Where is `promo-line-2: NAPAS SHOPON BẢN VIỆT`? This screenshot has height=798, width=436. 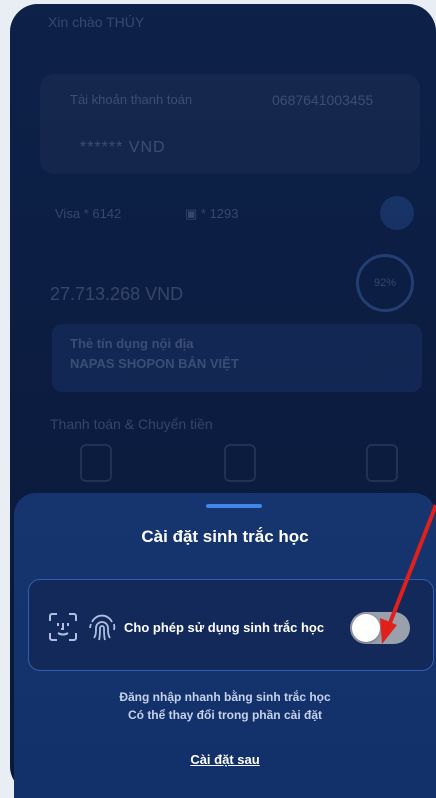 promo-line-2: NAPAS SHOPON BẢN VIỆT is located at coordinates (154, 363).